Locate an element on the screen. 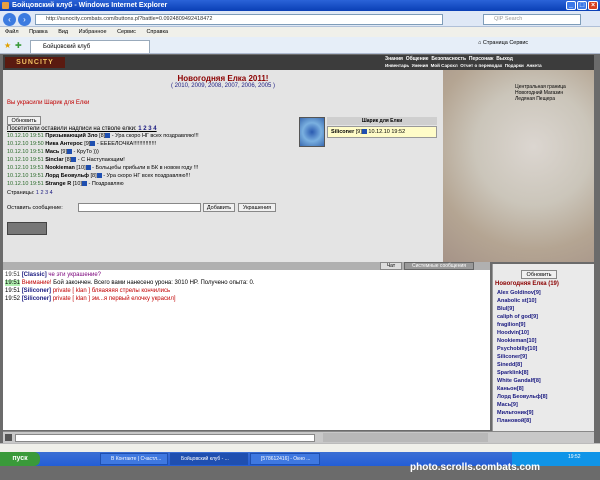 The width and height of the screenshot is (600, 480). pagination: Страницы: 1 2 3 4 is located at coordinates (30, 193).